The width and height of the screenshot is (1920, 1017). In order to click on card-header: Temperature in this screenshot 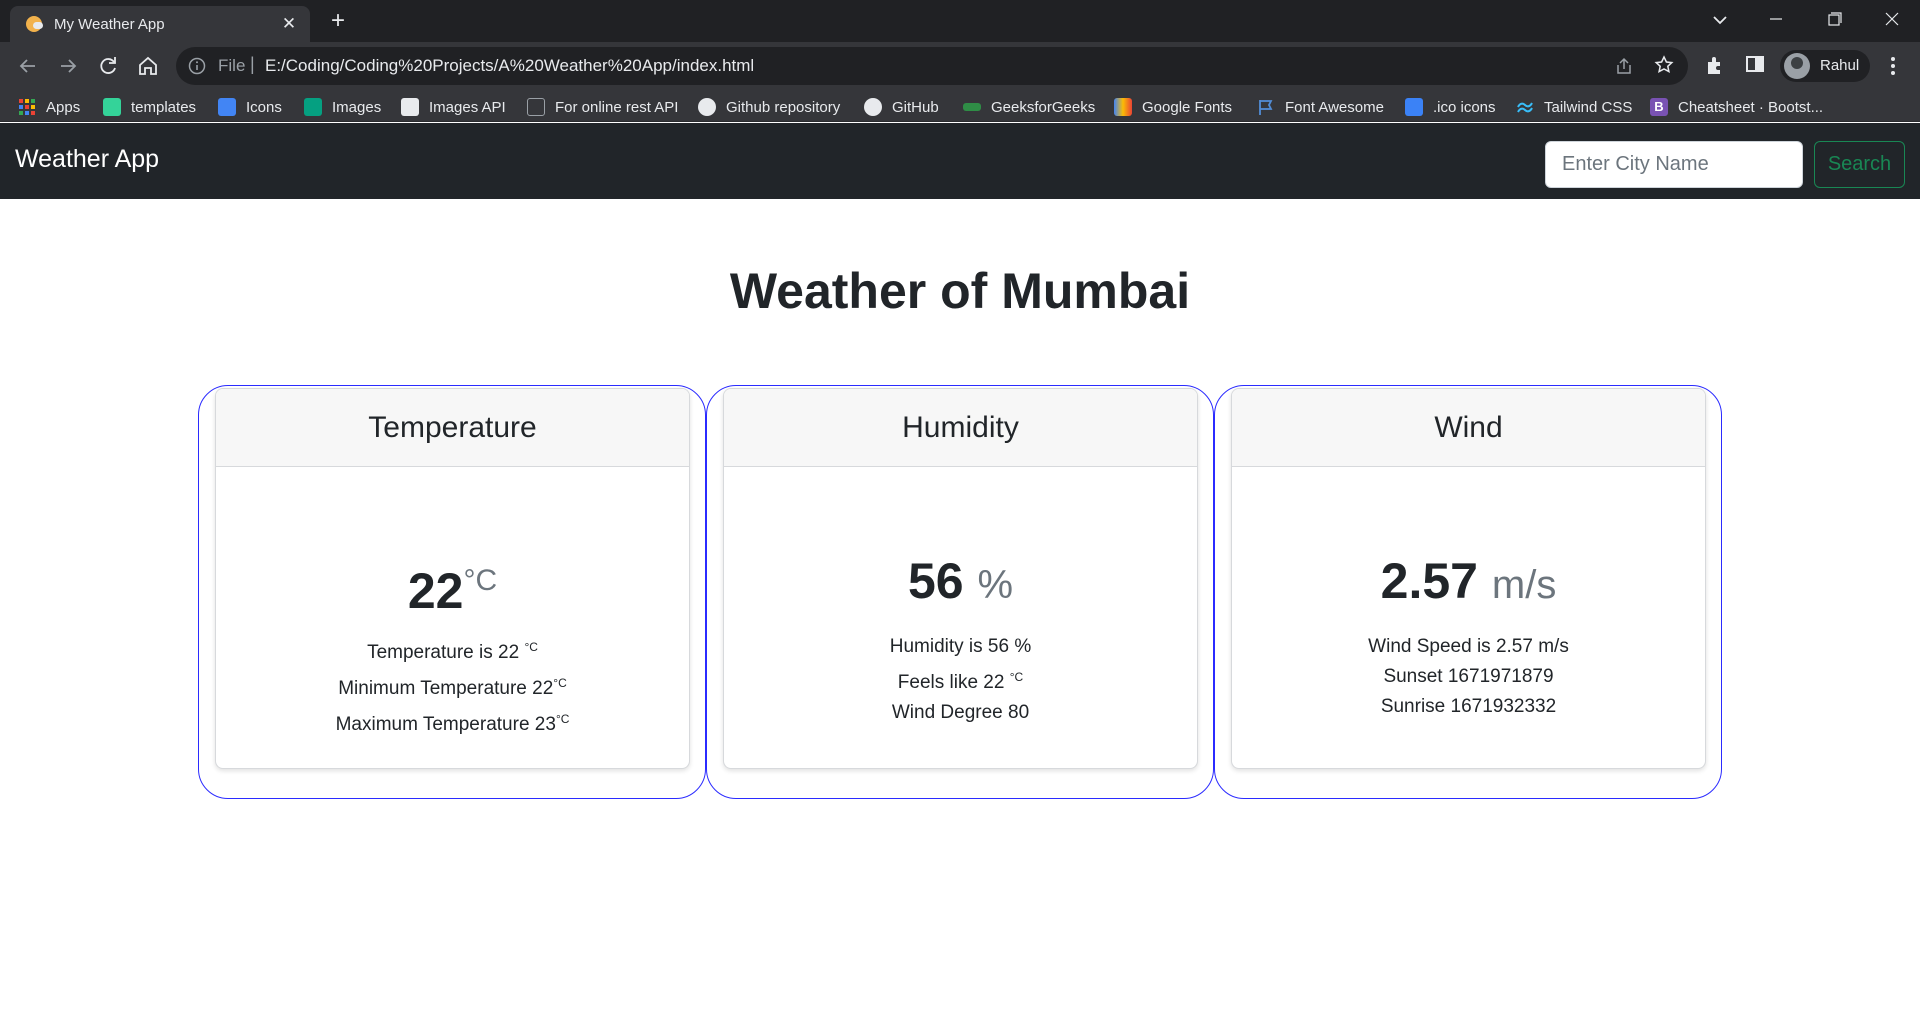, I will do `click(452, 428)`.